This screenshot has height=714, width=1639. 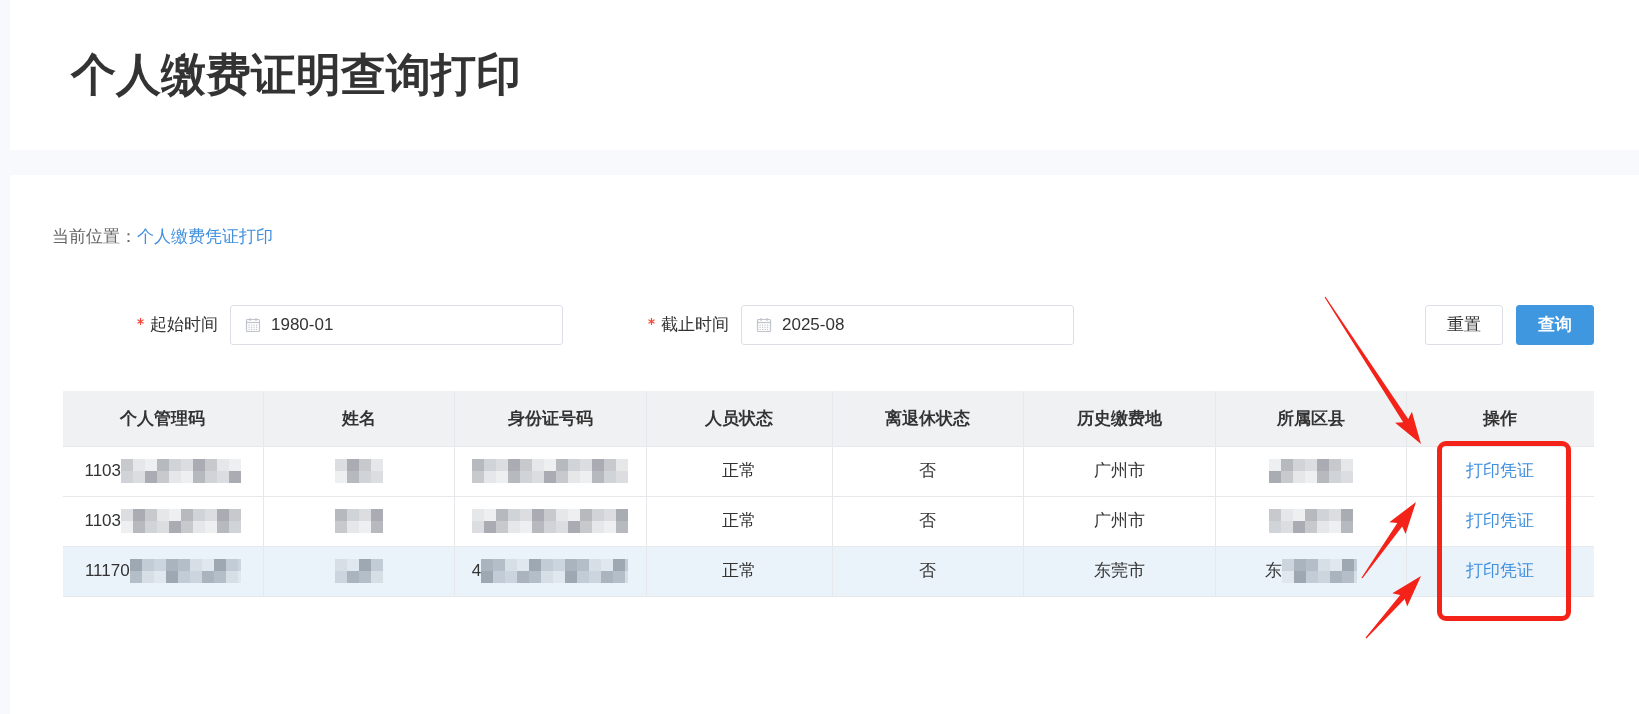 I want to click on column-header: 人员状态, so click(x=739, y=418).